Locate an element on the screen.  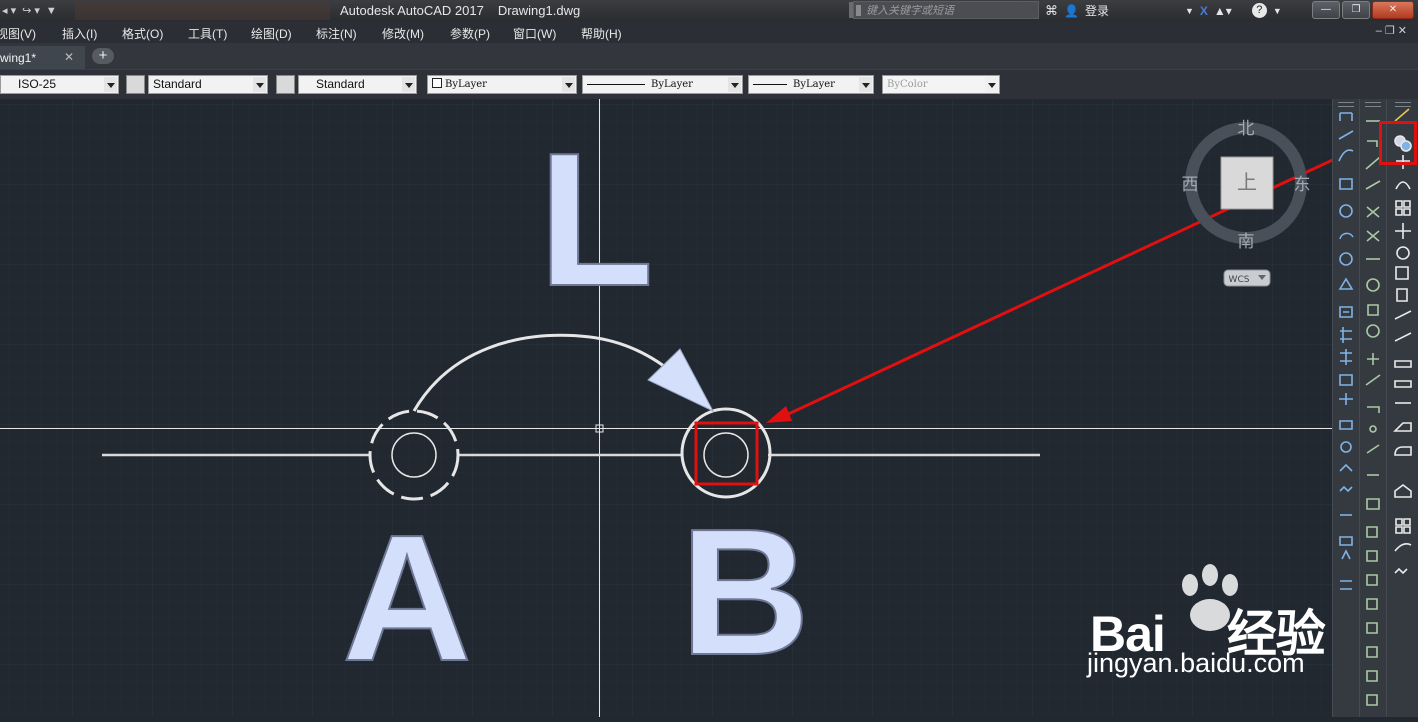
zoom-scale-icon is located at coordinates (1372, 580).